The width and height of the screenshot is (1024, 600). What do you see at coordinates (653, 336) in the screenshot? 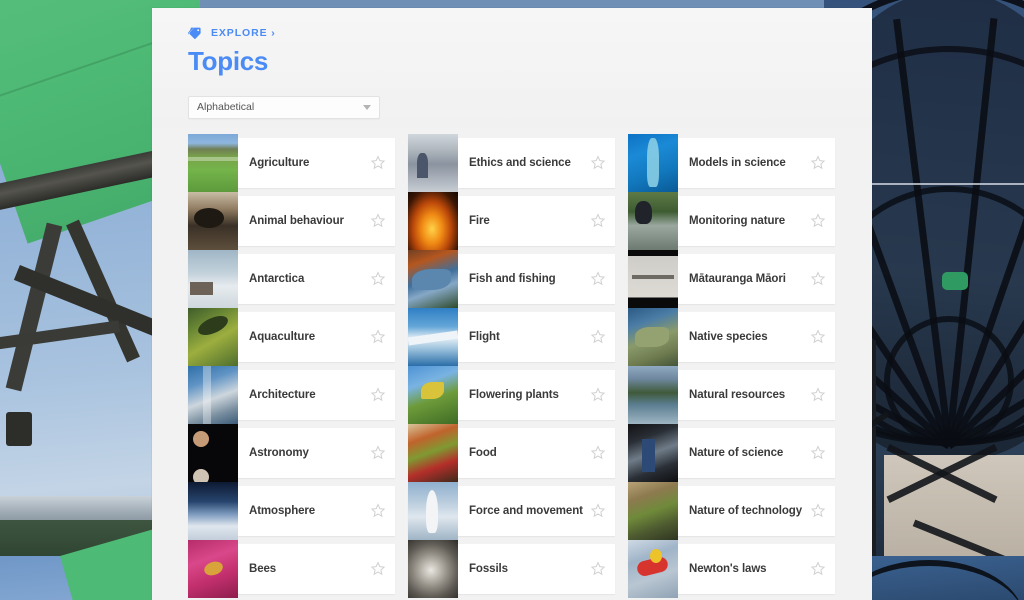
I see `native-species-thumbnail` at bounding box center [653, 336].